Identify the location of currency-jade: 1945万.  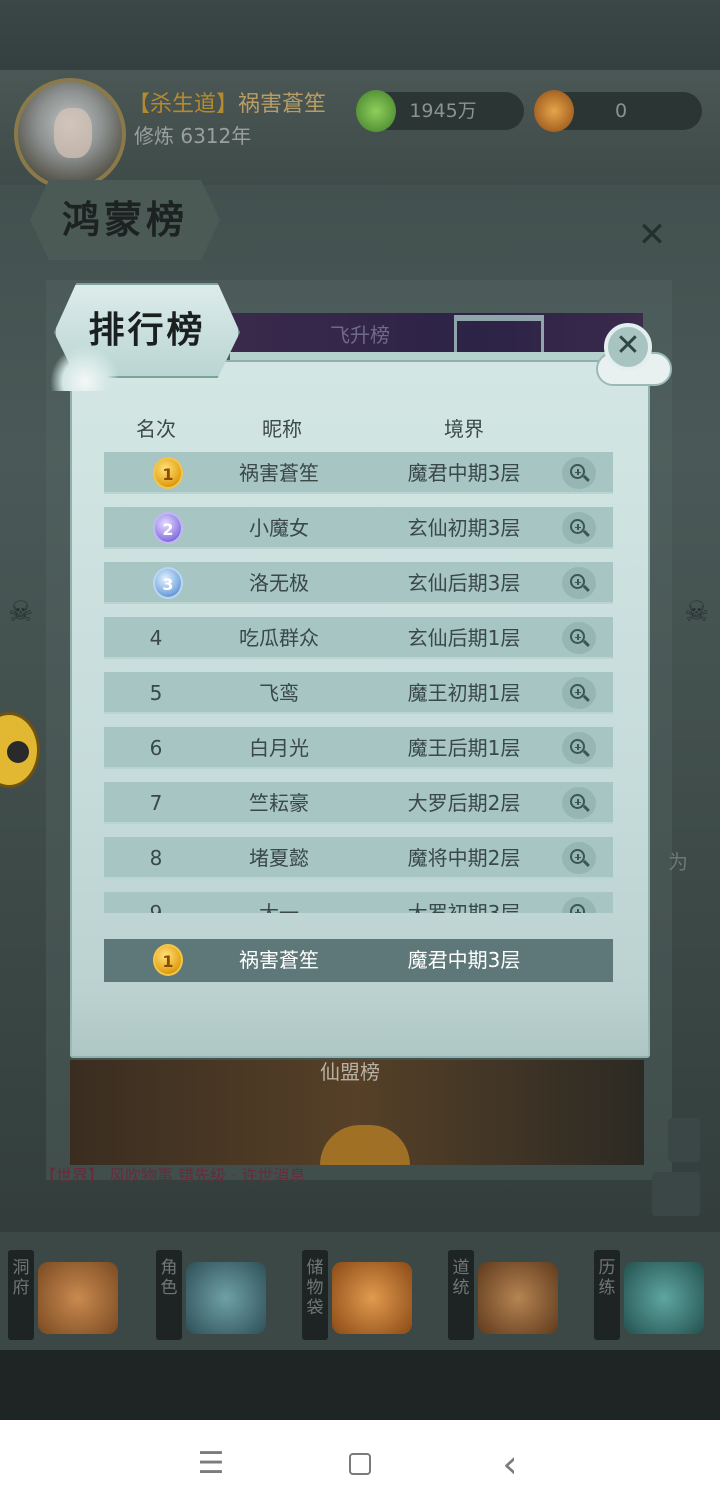
(440, 111).